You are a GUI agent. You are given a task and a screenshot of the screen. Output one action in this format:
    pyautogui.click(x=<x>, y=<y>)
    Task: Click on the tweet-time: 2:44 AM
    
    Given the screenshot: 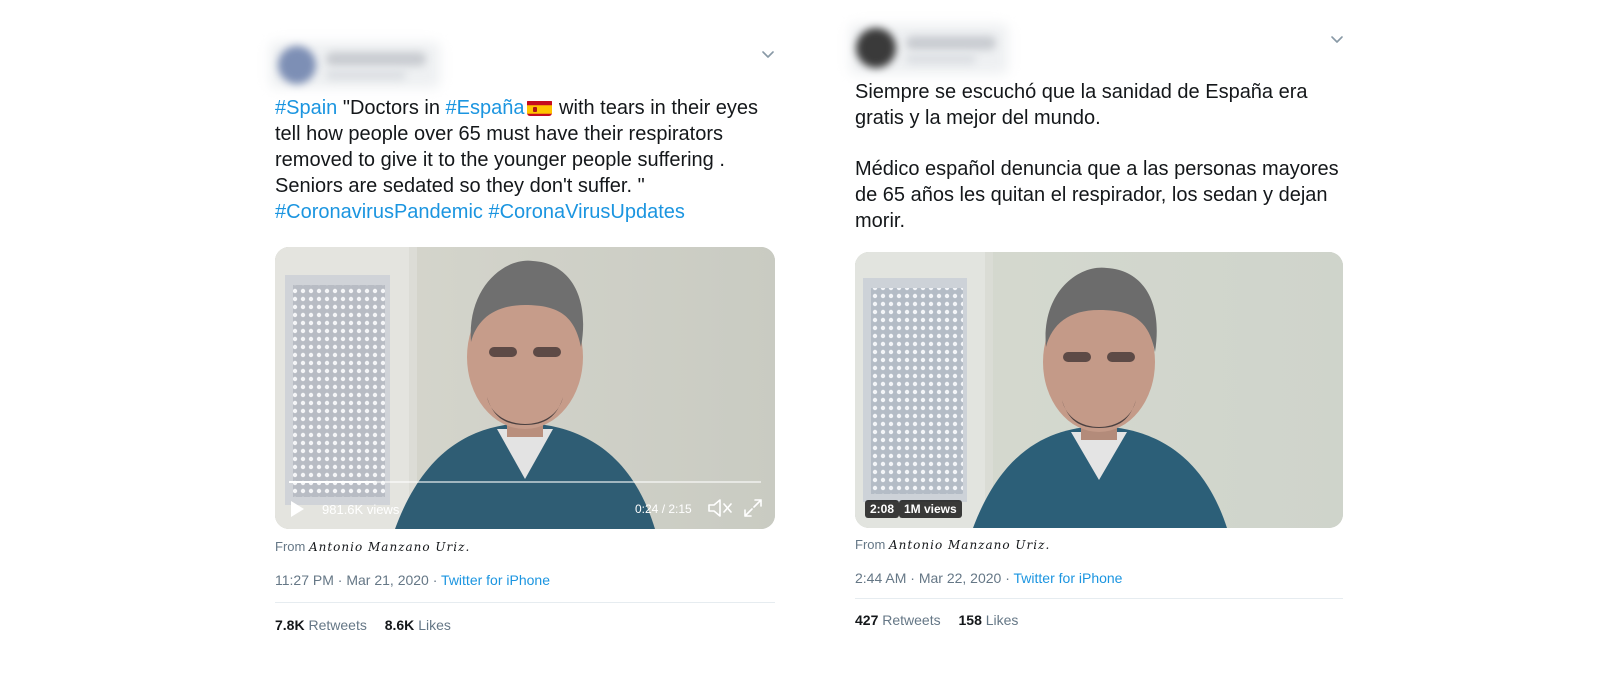 What is the action you would take?
    pyautogui.click(x=880, y=578)
    